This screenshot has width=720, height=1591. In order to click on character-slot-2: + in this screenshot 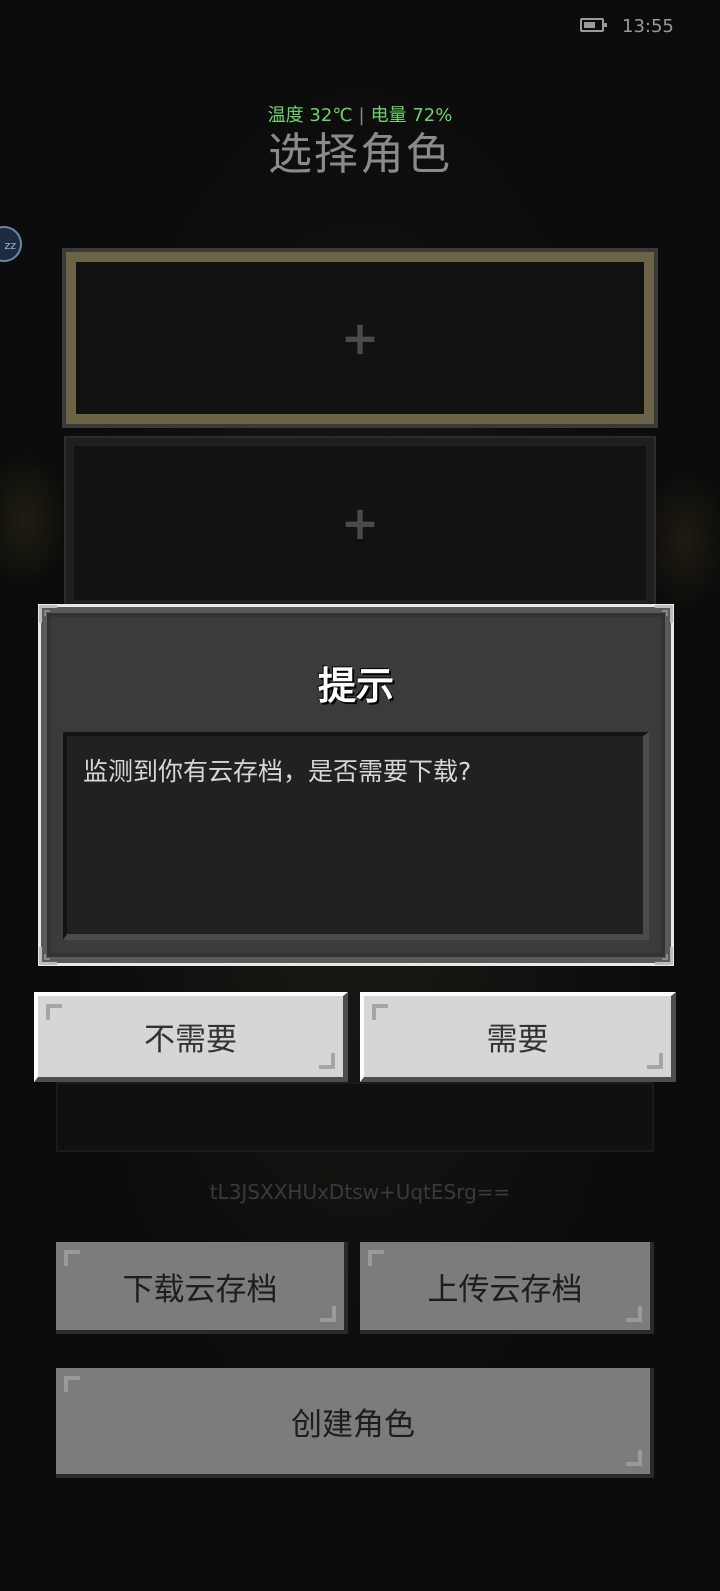, I will do `click(360, 523)`.